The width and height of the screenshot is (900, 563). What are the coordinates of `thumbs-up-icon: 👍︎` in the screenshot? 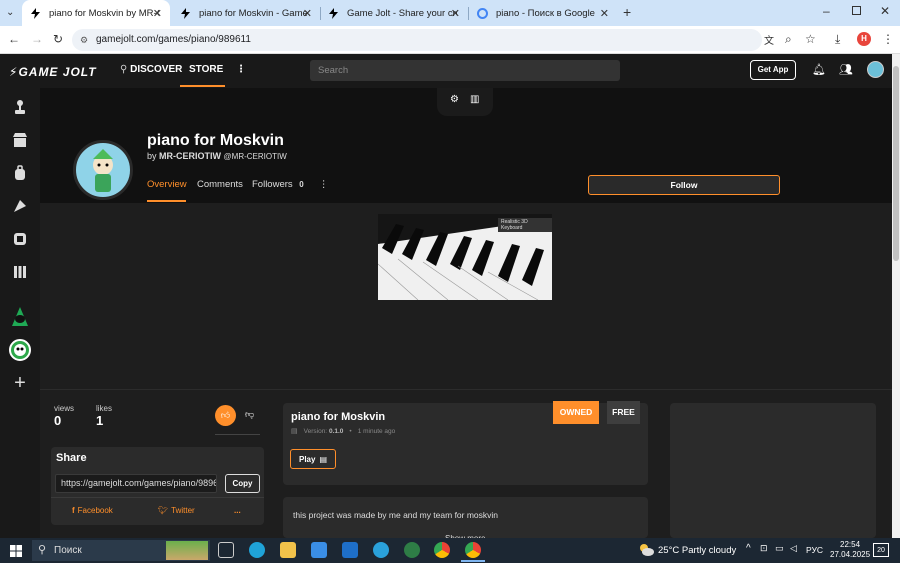 It's located at (225, 415).